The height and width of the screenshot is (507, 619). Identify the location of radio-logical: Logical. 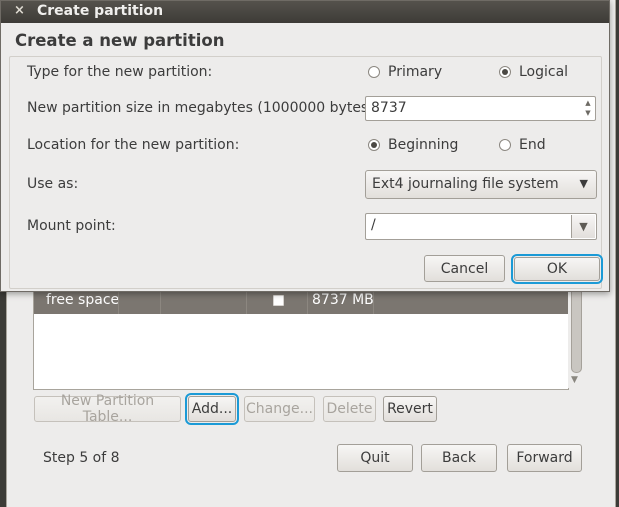
(533, 72).